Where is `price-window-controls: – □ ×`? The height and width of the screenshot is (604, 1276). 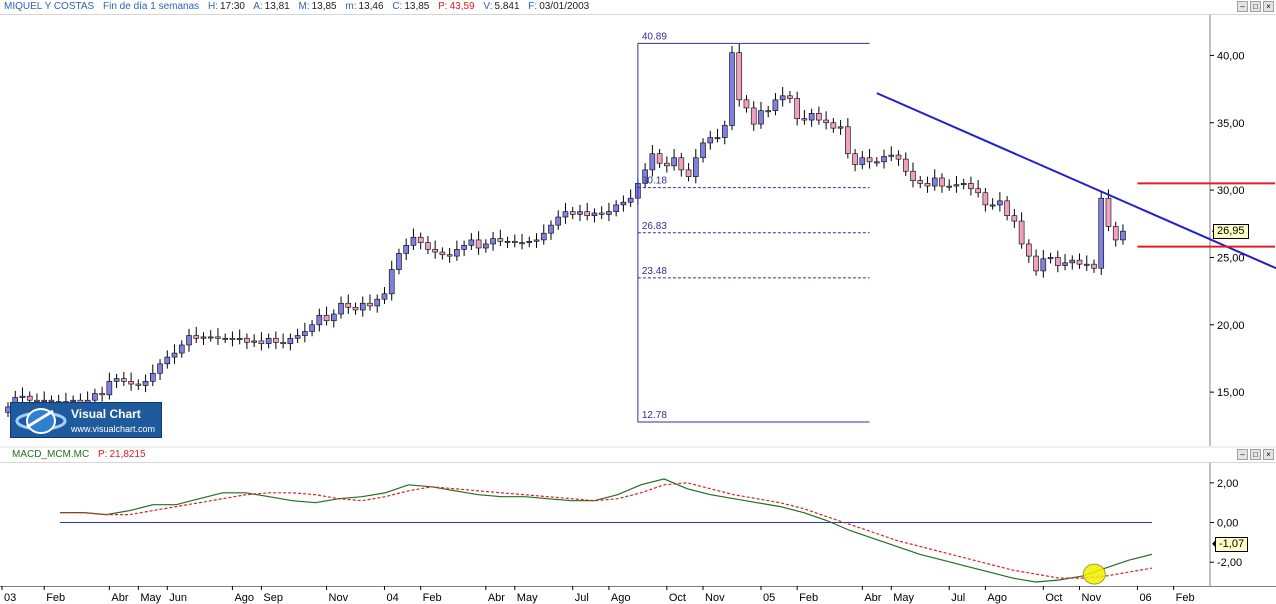
price-window-controls: – □ × is located at coordinates (1255, 7).